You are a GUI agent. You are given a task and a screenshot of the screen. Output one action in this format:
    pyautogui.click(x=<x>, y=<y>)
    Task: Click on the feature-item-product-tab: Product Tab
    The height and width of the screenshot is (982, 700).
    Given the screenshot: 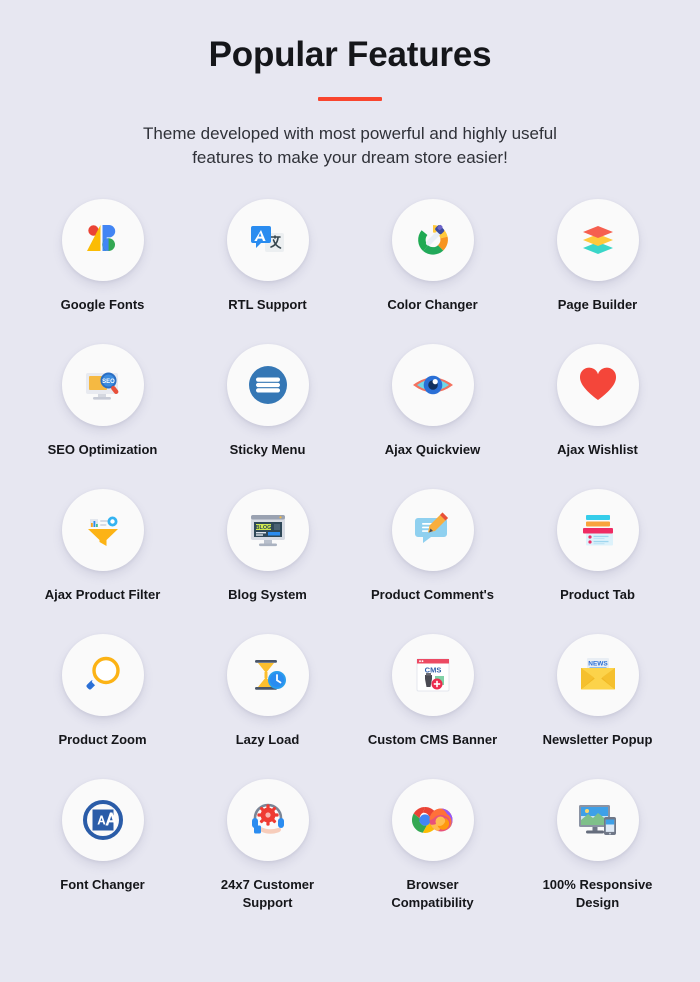 What is the action you would take?
    pyautogui.click(x=597, y=561)
    